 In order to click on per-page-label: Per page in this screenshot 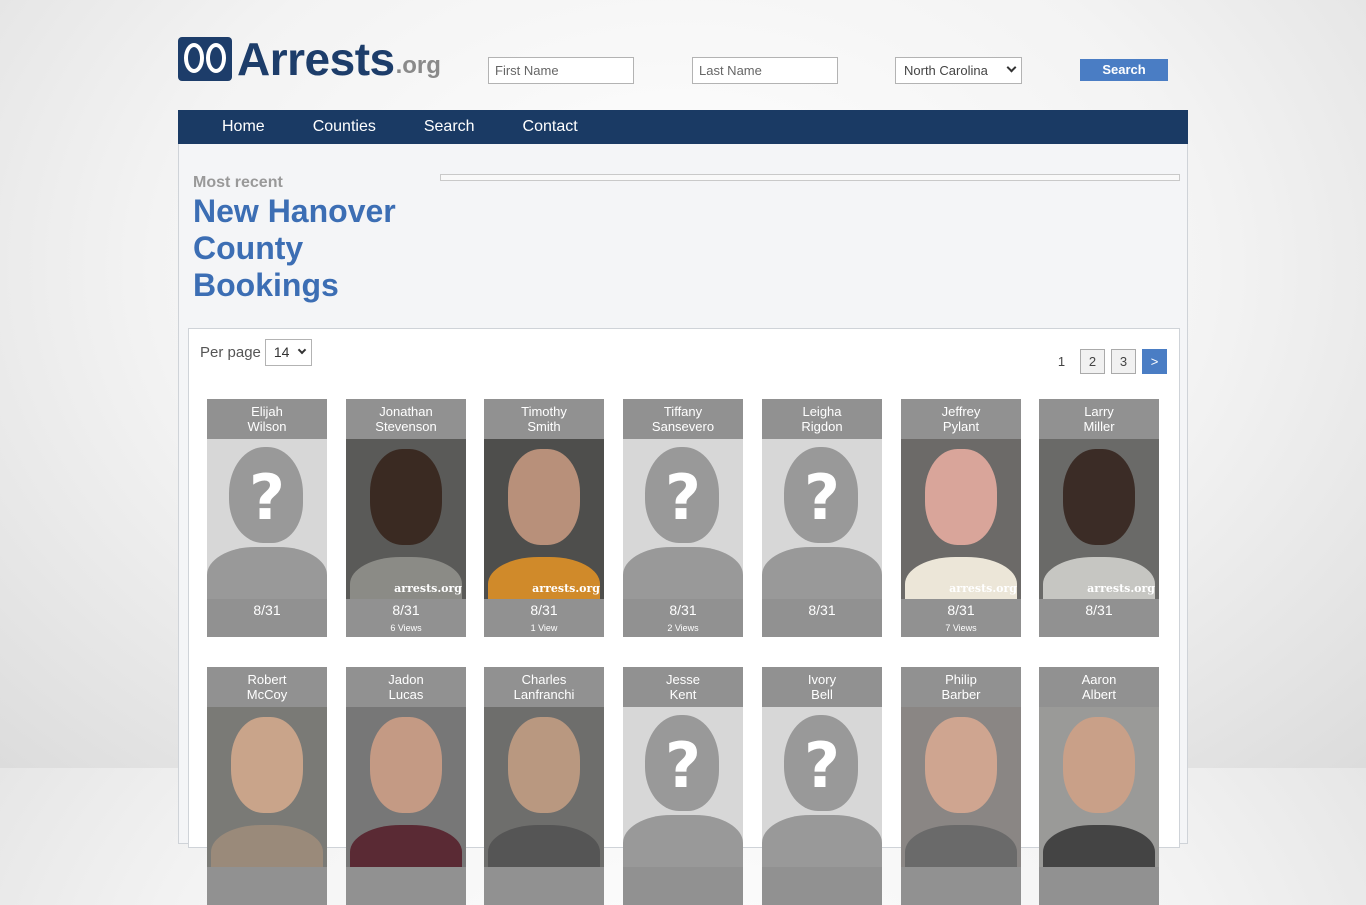, I will do `click(230, 352)`.